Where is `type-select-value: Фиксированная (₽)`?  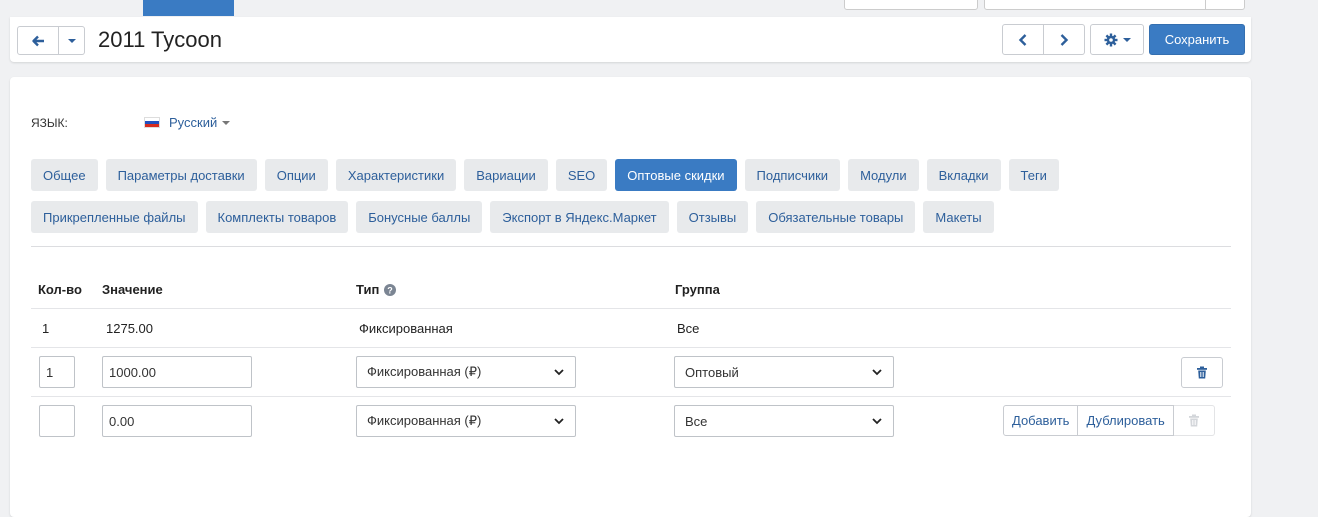 type-select-value: Фиксированная (₽) is located at coordinates (424, 371).